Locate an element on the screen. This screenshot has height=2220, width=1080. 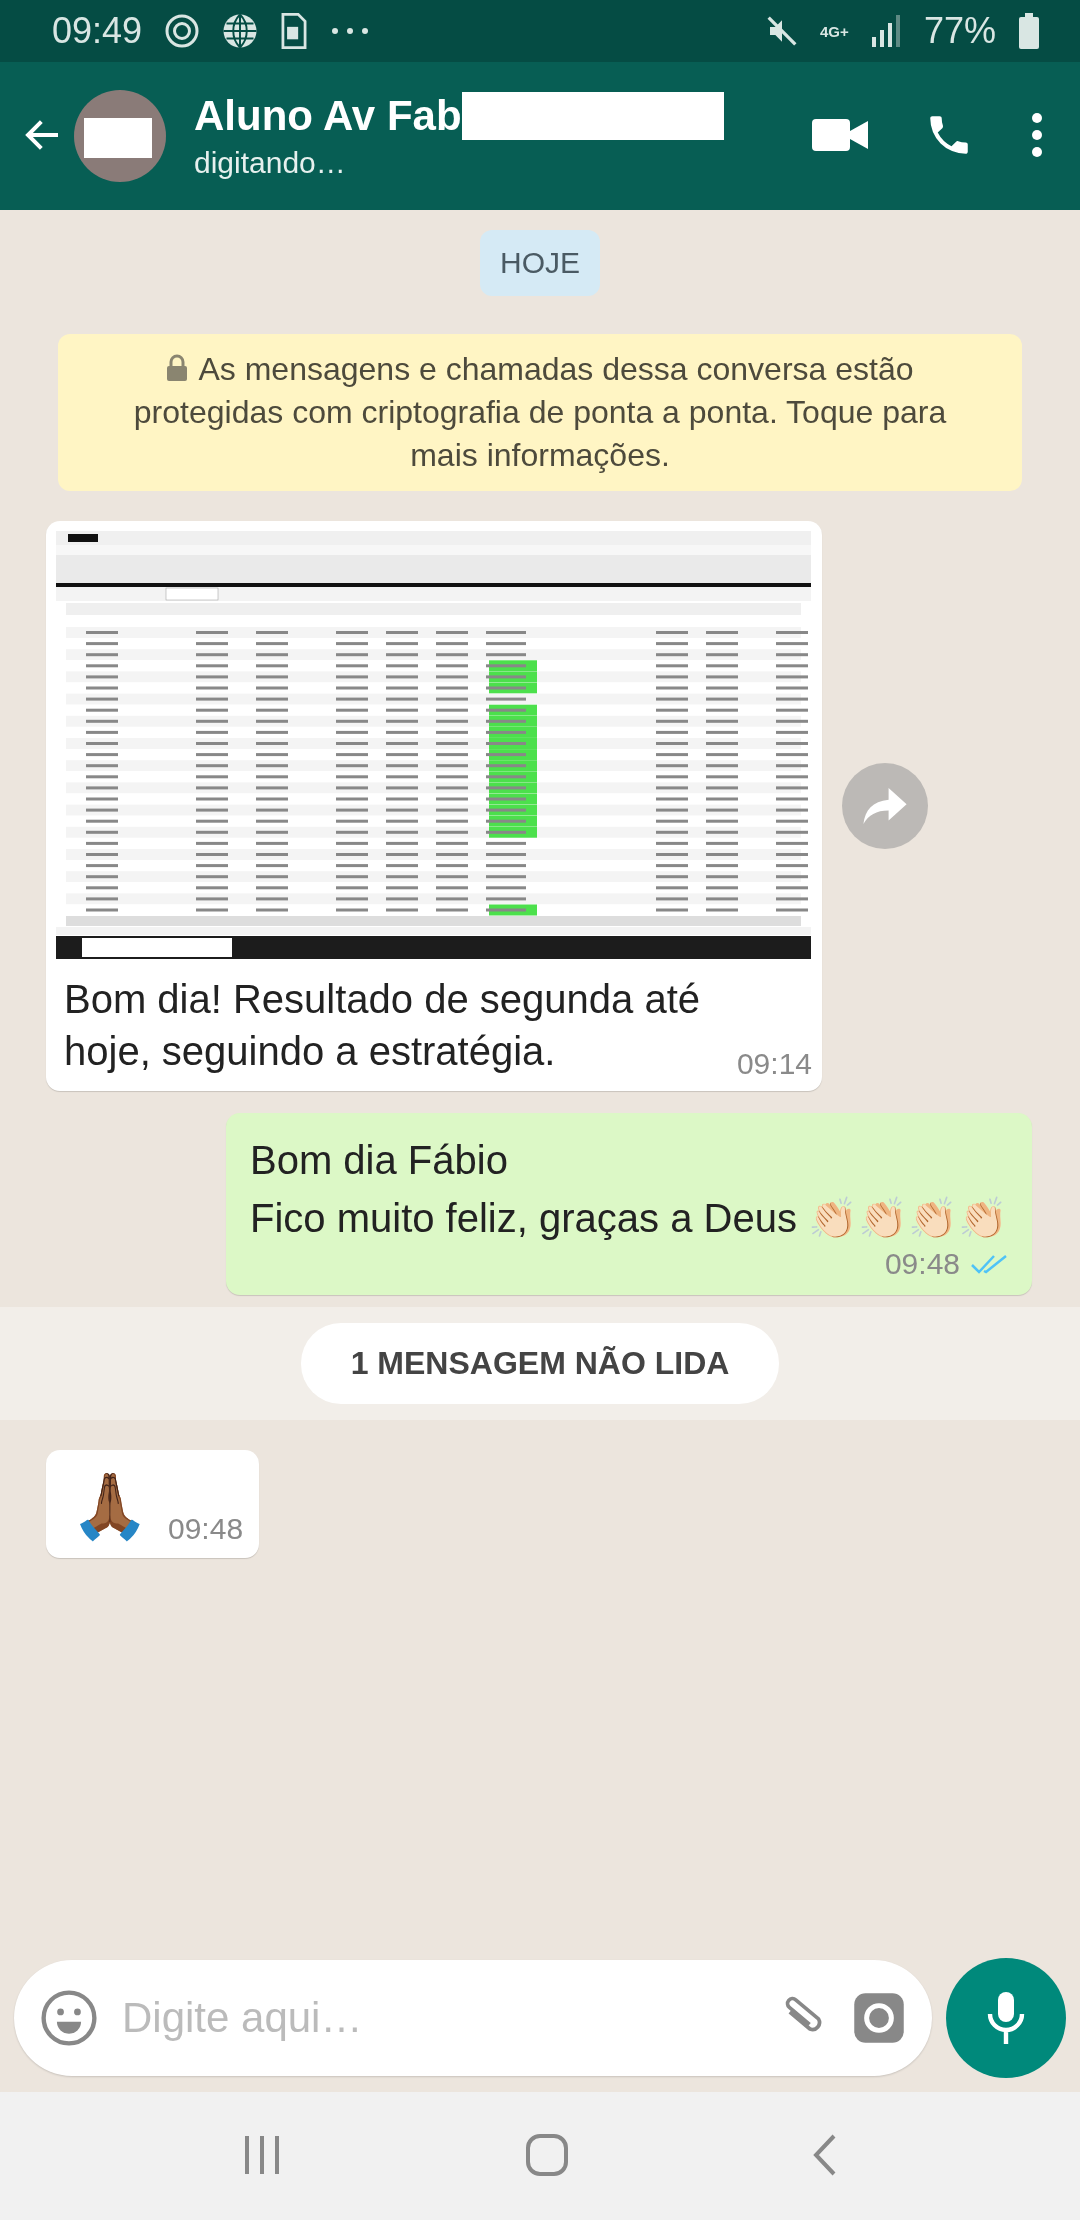
more-notifications-icon is located at coordinates (350, 31).